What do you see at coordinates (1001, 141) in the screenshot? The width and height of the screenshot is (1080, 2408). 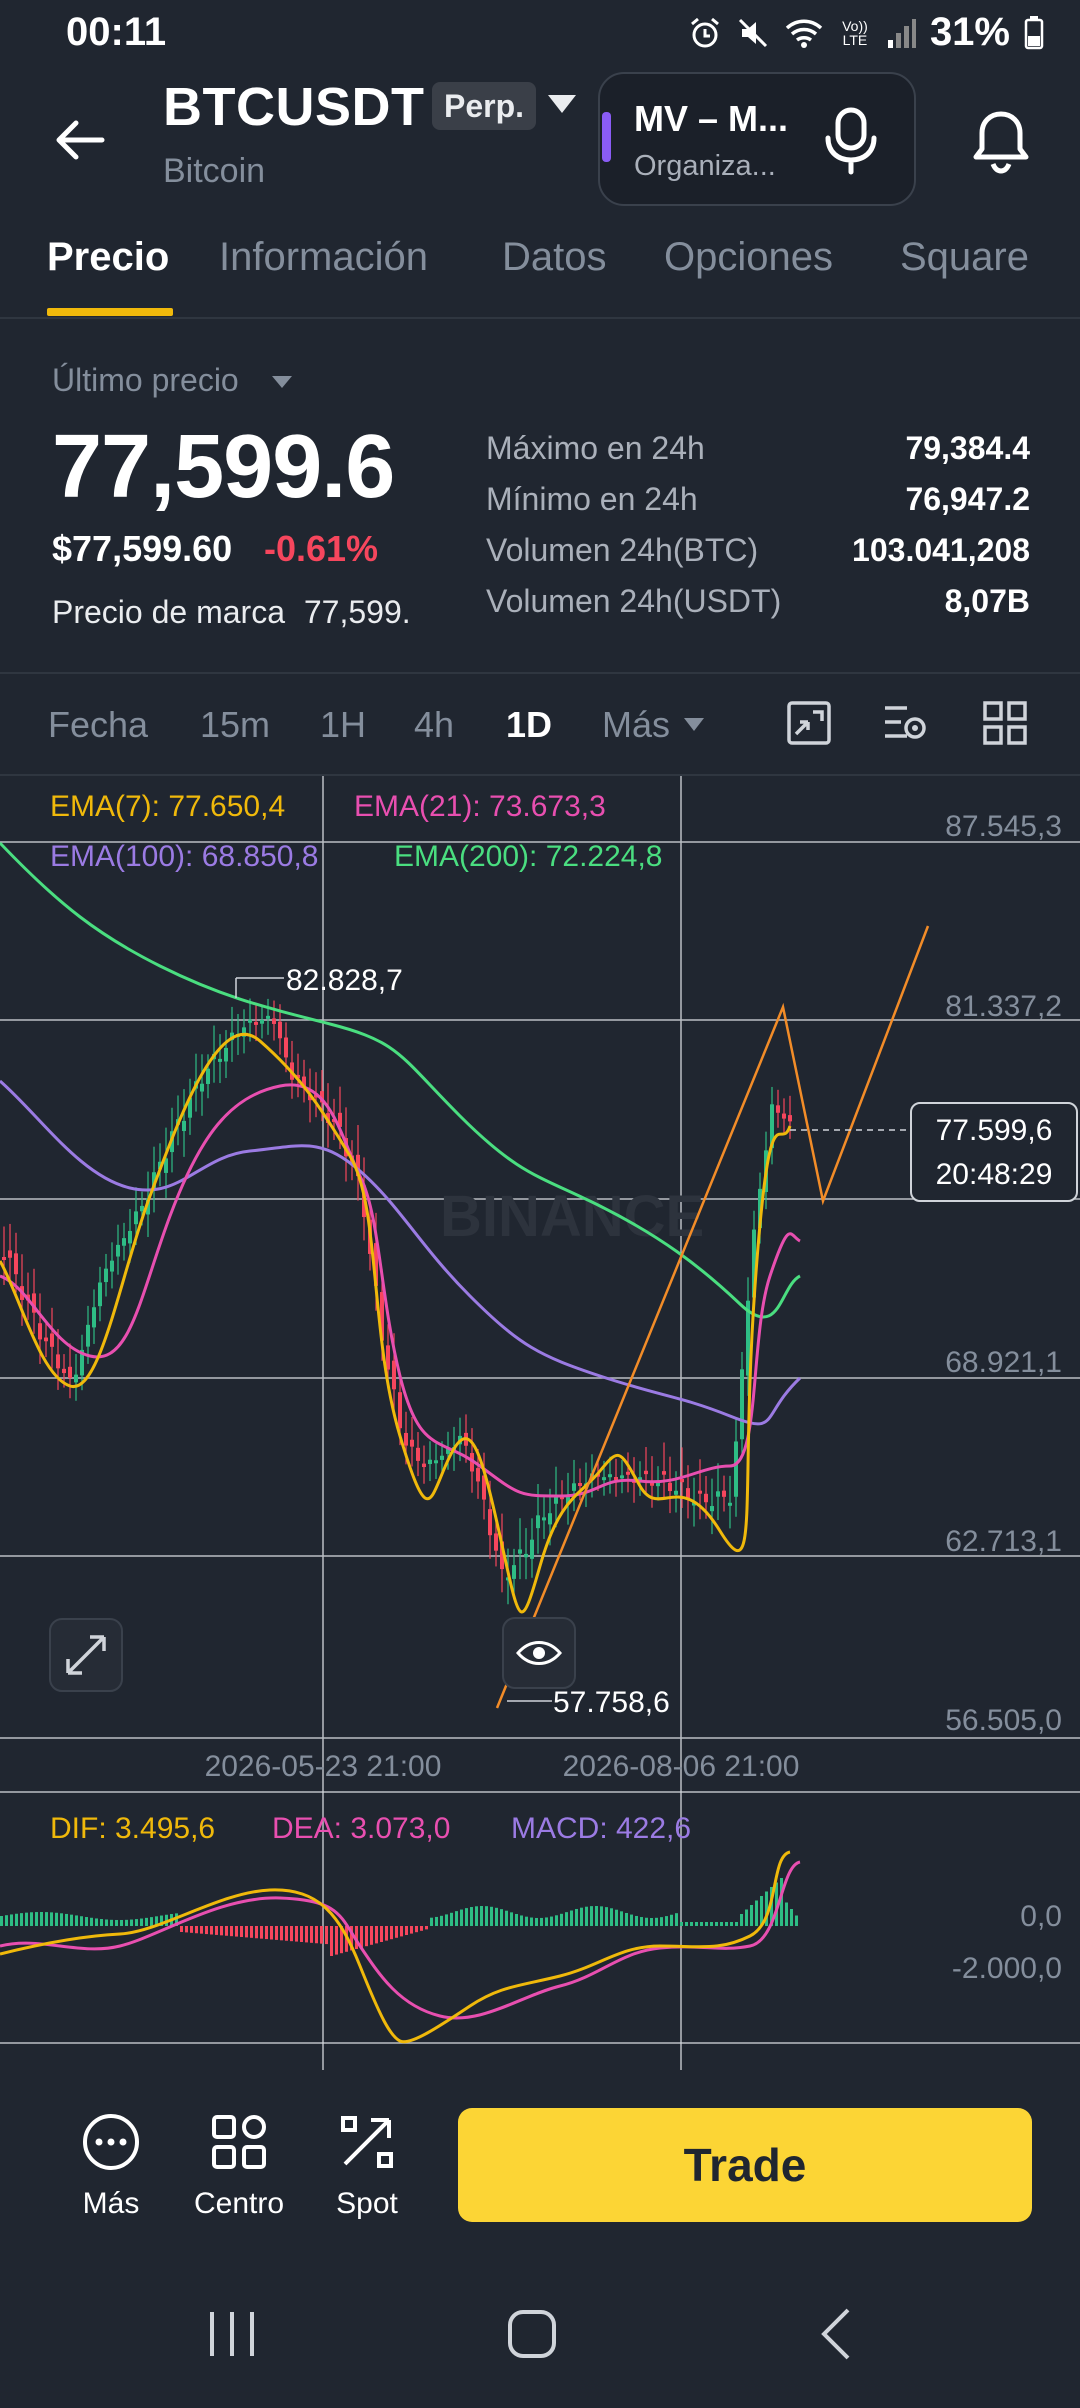 I see `notification-bell-icon` at bounding box center [1001, 141].